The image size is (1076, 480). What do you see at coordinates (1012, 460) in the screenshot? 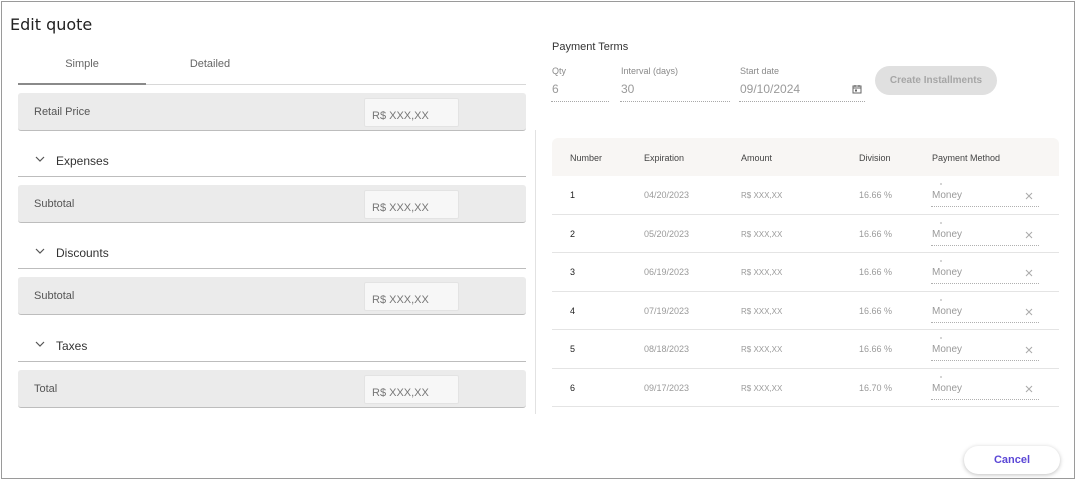
I see `cancel-button: Cancel` at bounding box center [1012, 460].